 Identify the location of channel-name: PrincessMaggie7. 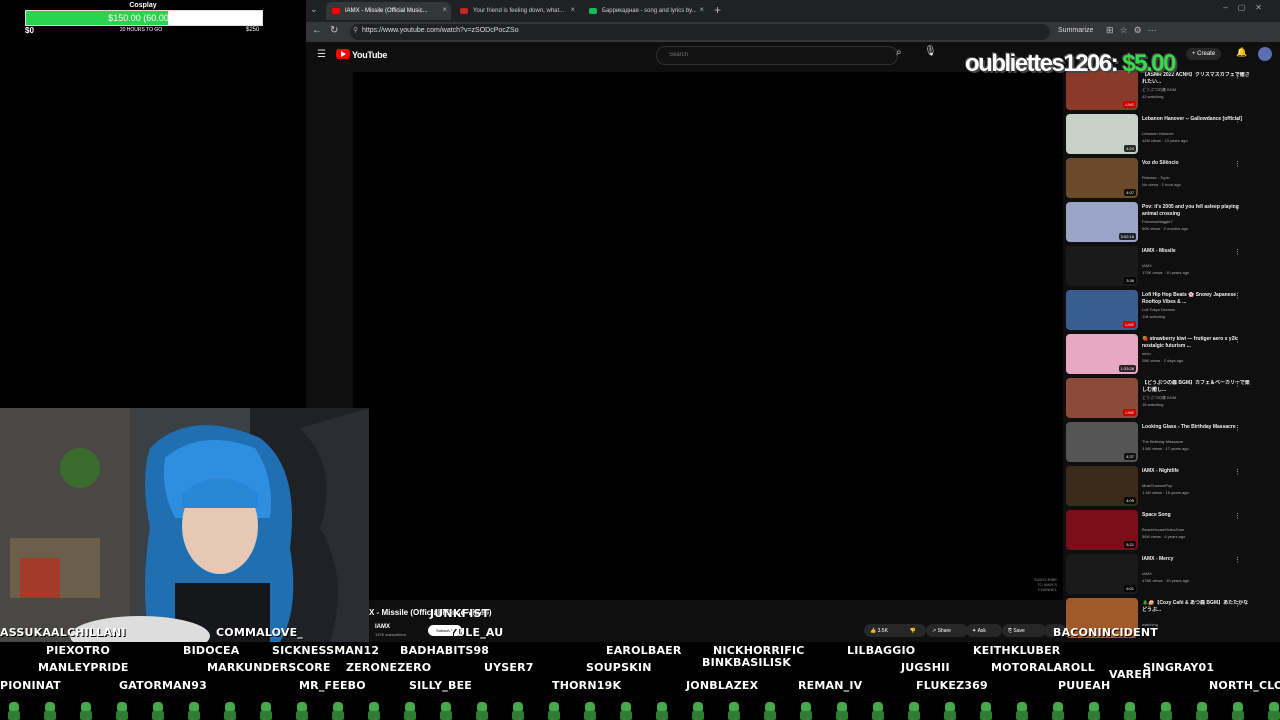
(1157, 221).